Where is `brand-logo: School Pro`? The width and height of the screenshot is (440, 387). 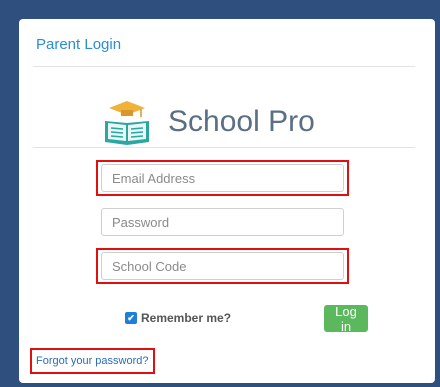 brand-logo: School Pro is located at coordinates (227, 124).